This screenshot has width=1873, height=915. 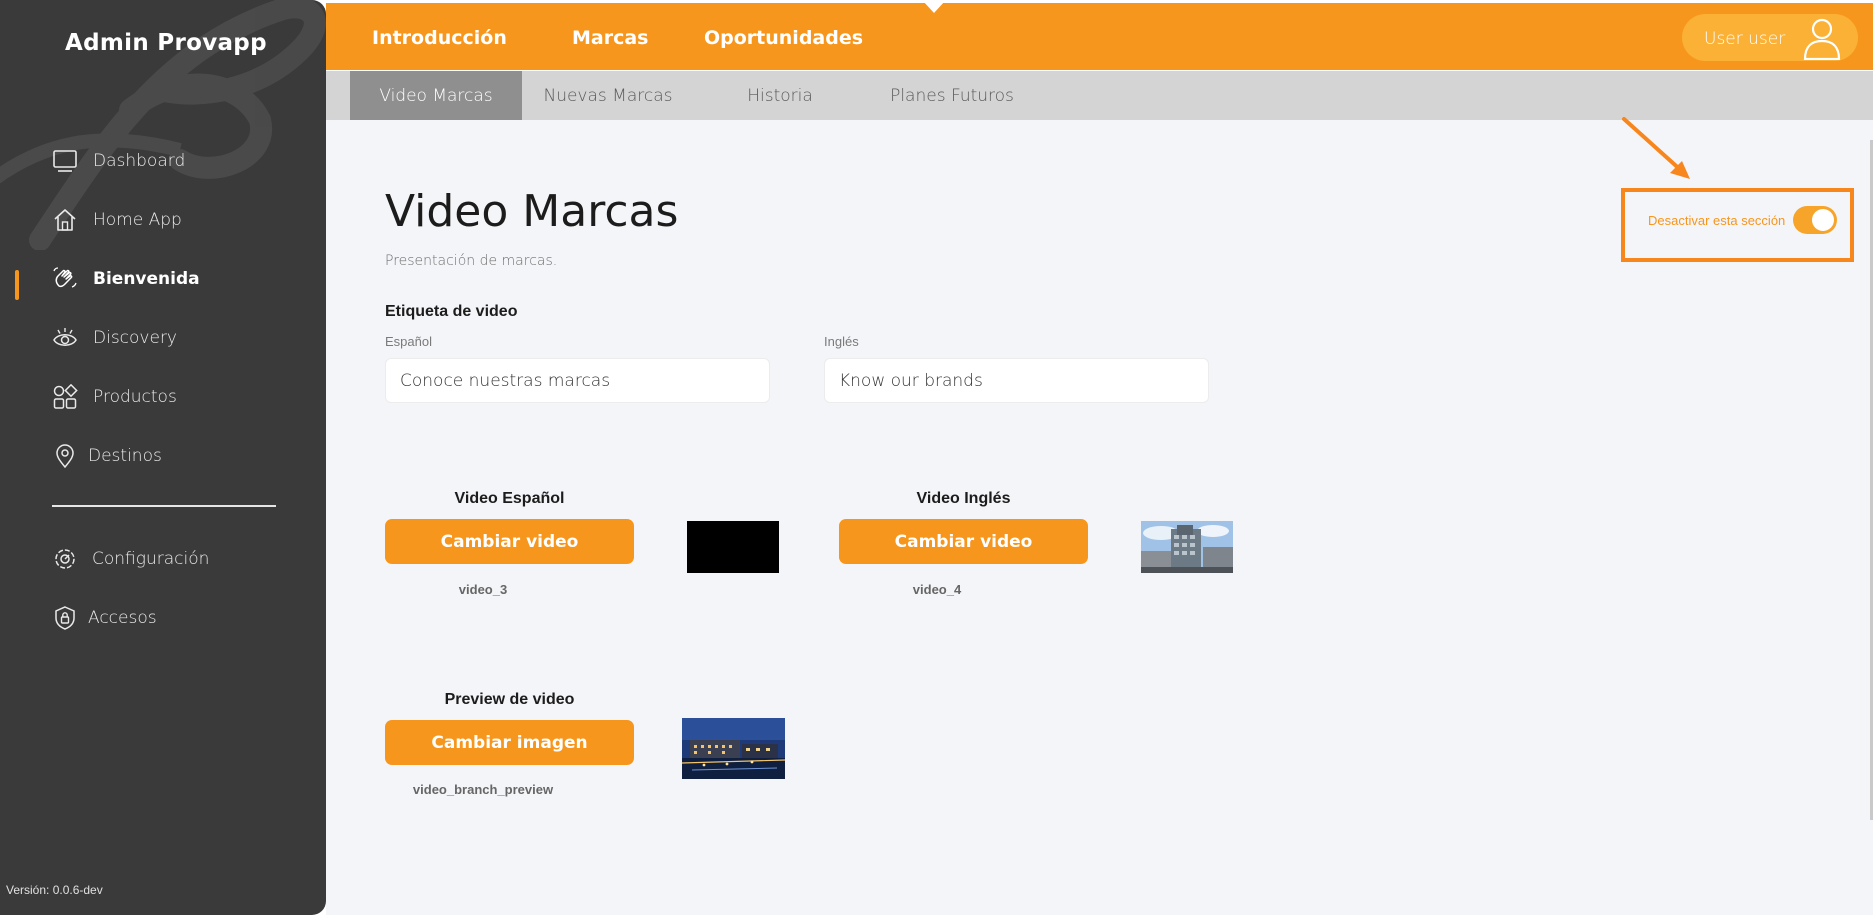 What do you see at coordinates (125, 456) in the screenshot?
I see `sidebar-item-label: Destinos` at bounding box center [125, 456].